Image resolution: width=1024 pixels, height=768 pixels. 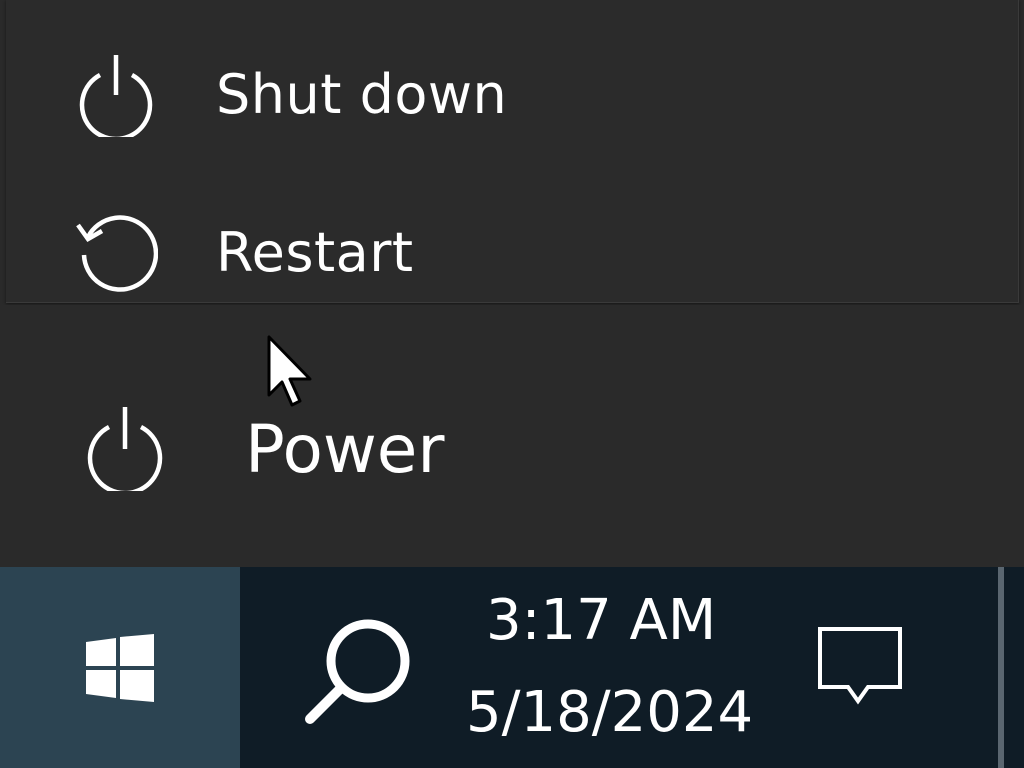 I want to click on restart-icon, so click(x=117, y=253).